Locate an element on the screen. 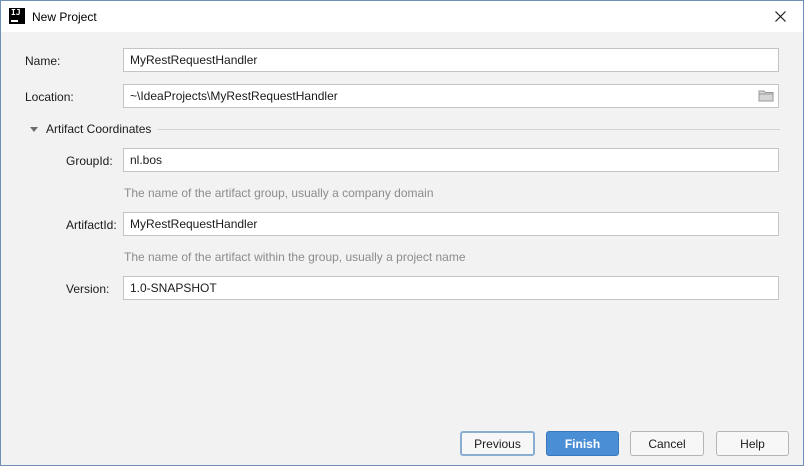 This screenshot has height=466, width=804. name-label: Name: is located at coordinates (43, 61).